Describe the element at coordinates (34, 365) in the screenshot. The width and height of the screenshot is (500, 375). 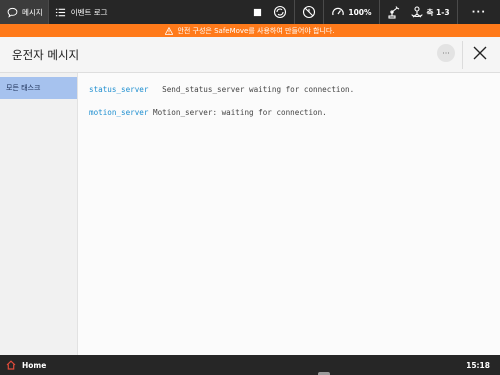
I see `home-label: Home` at that location.